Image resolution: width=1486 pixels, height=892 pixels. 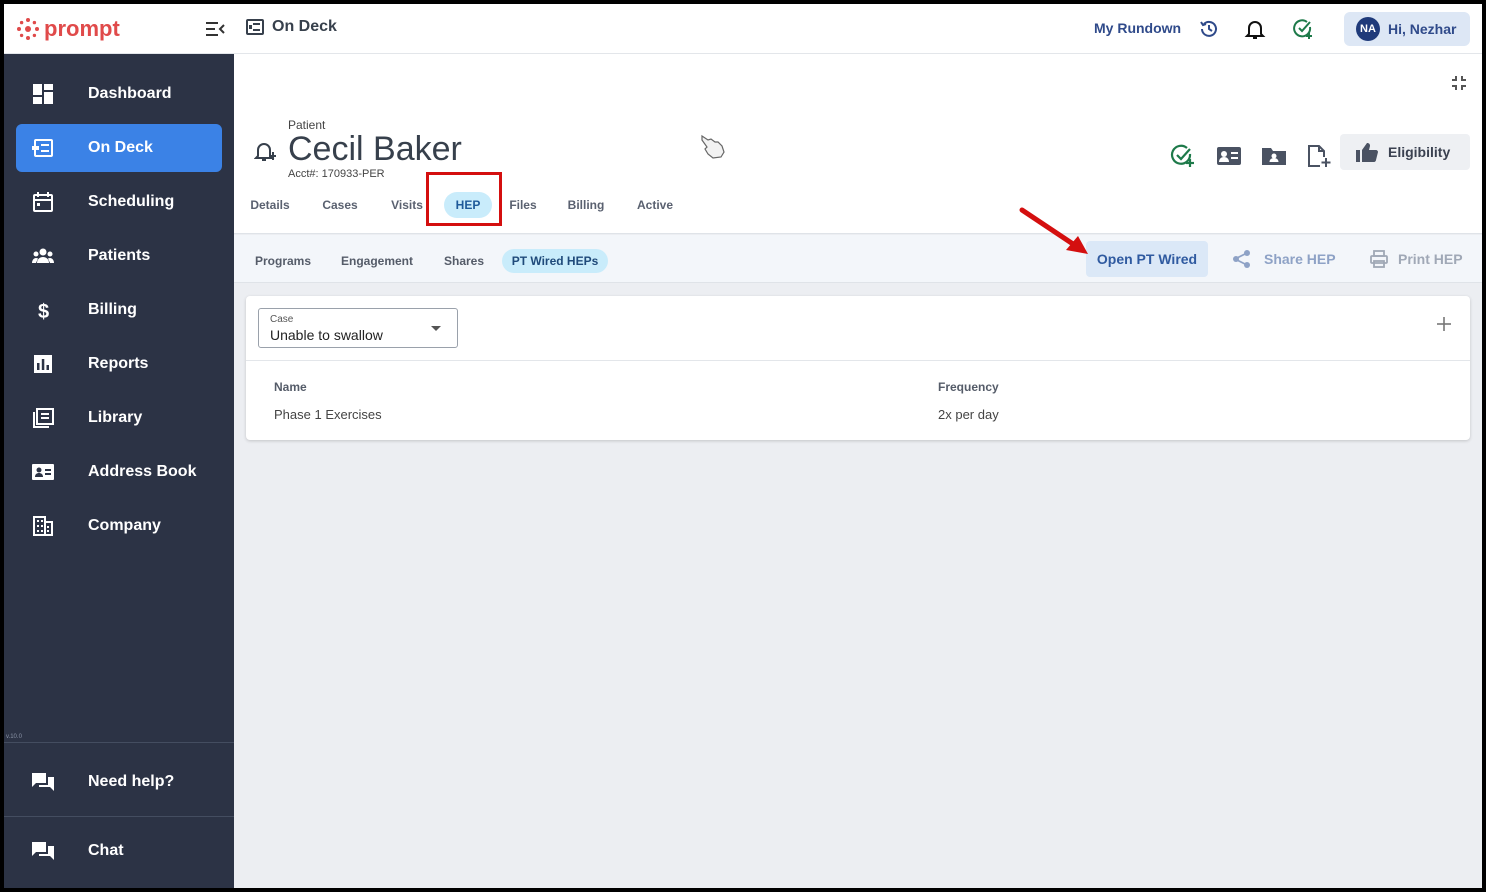 What do you see at coordinates (112, 309) in the screenshot?
I see `sidebar-item-label: Billing` at bounding box center [112, 309].